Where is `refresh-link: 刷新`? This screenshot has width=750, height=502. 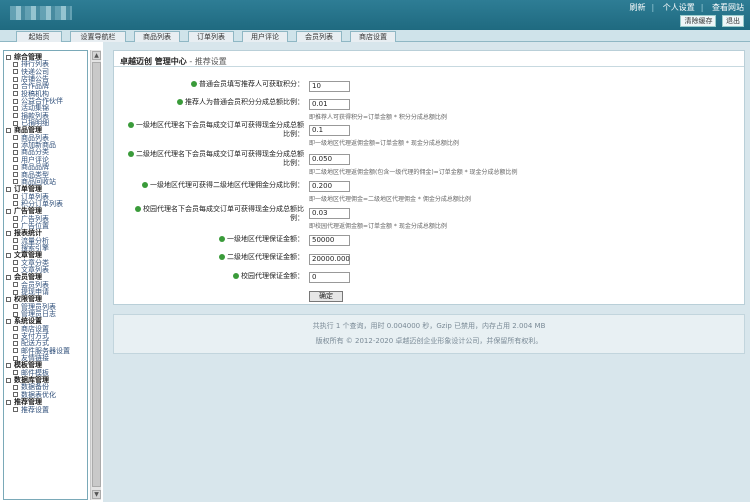 refresh-link: 刷新 is located at coordinates (638, 7).